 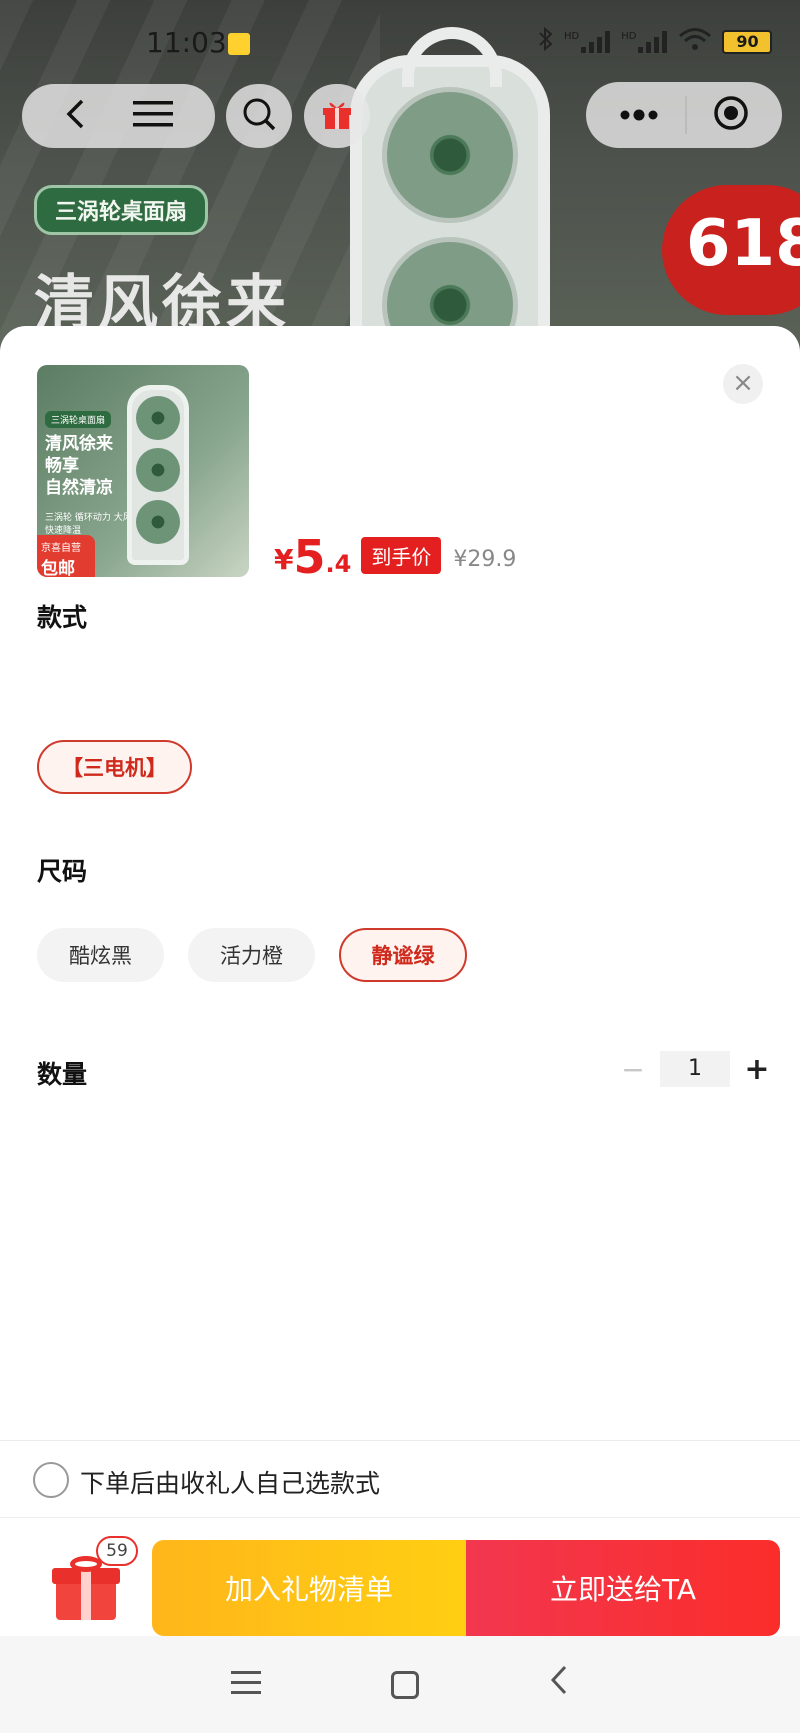 I want to click on gift-count-badge: 59, so click(x=117, y=1551).